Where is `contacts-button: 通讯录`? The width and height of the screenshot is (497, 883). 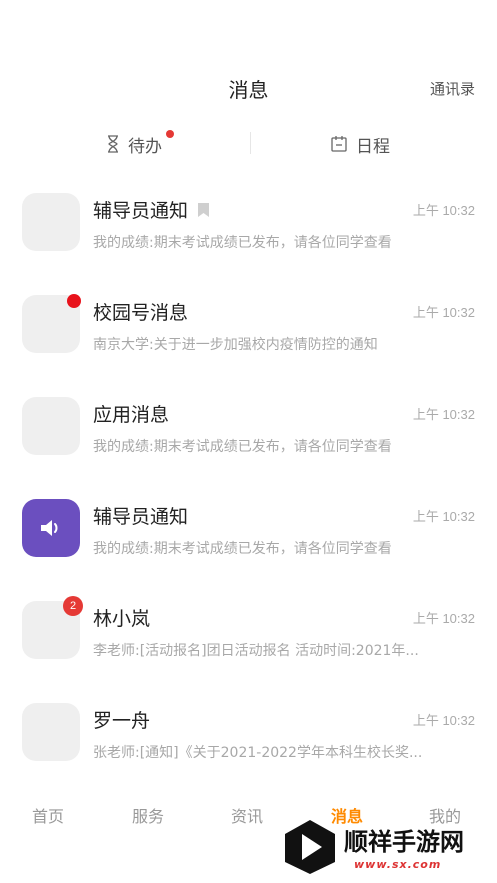
contacts-button: 通讯录 is located at coordinates (452, 88).